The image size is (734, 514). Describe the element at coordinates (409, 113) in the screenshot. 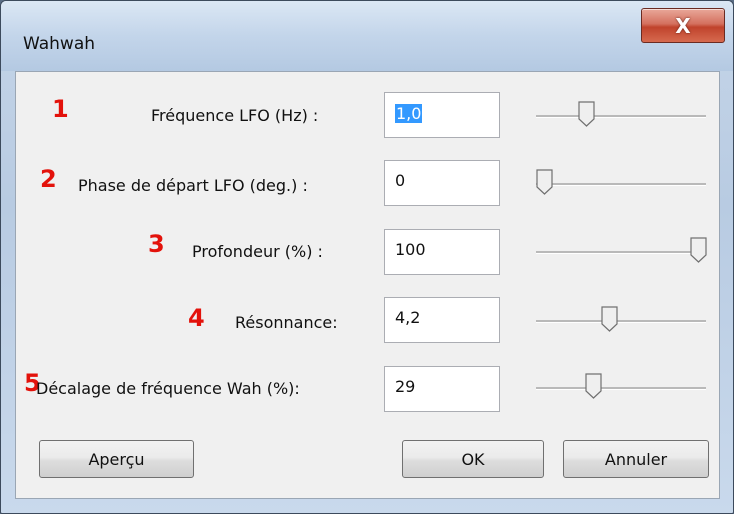

I see `lfo-frequency-value: 1,0` at that location.